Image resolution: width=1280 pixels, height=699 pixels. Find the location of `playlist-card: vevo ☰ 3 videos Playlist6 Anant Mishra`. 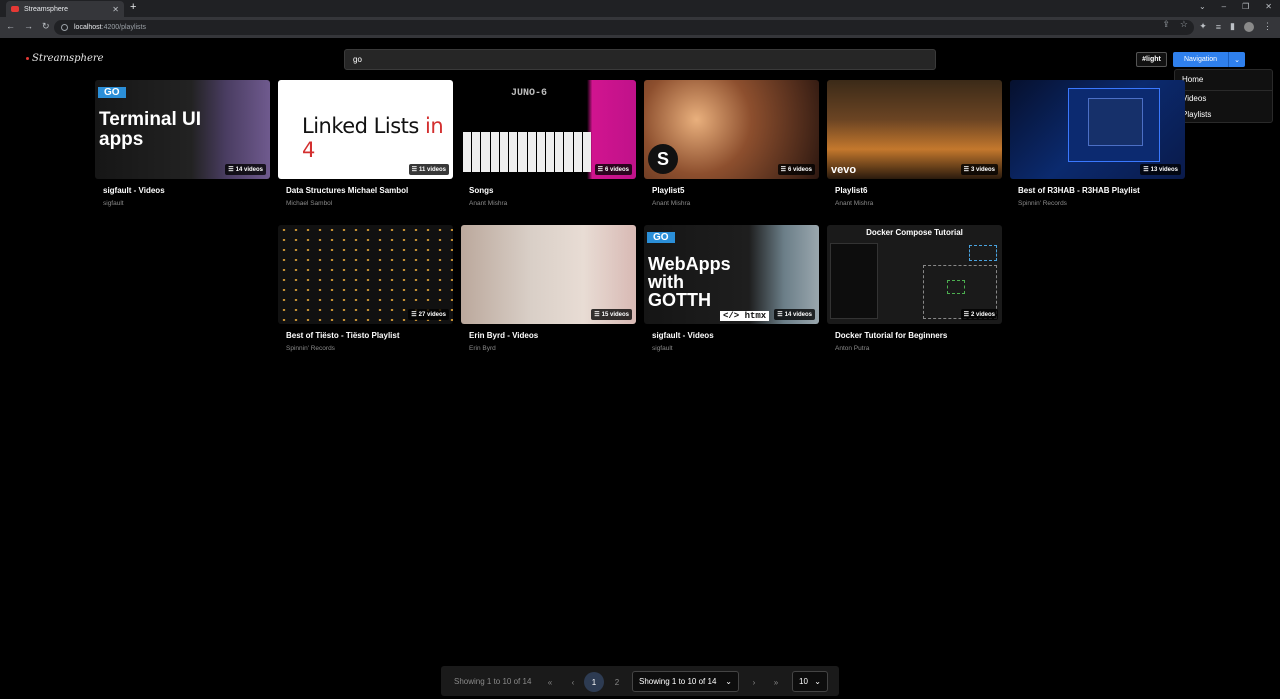

playlist-card: vevo ☰ 3 videos Playlist6 Anant Mishra is located at coordinates (914, 143).